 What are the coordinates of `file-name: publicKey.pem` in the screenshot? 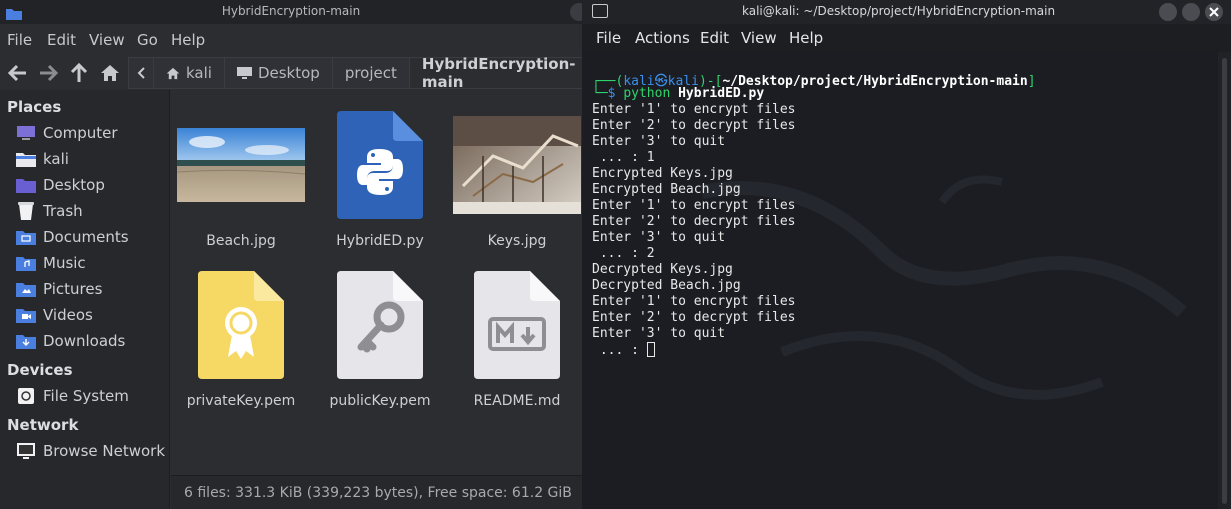 It's located at (380, 401).